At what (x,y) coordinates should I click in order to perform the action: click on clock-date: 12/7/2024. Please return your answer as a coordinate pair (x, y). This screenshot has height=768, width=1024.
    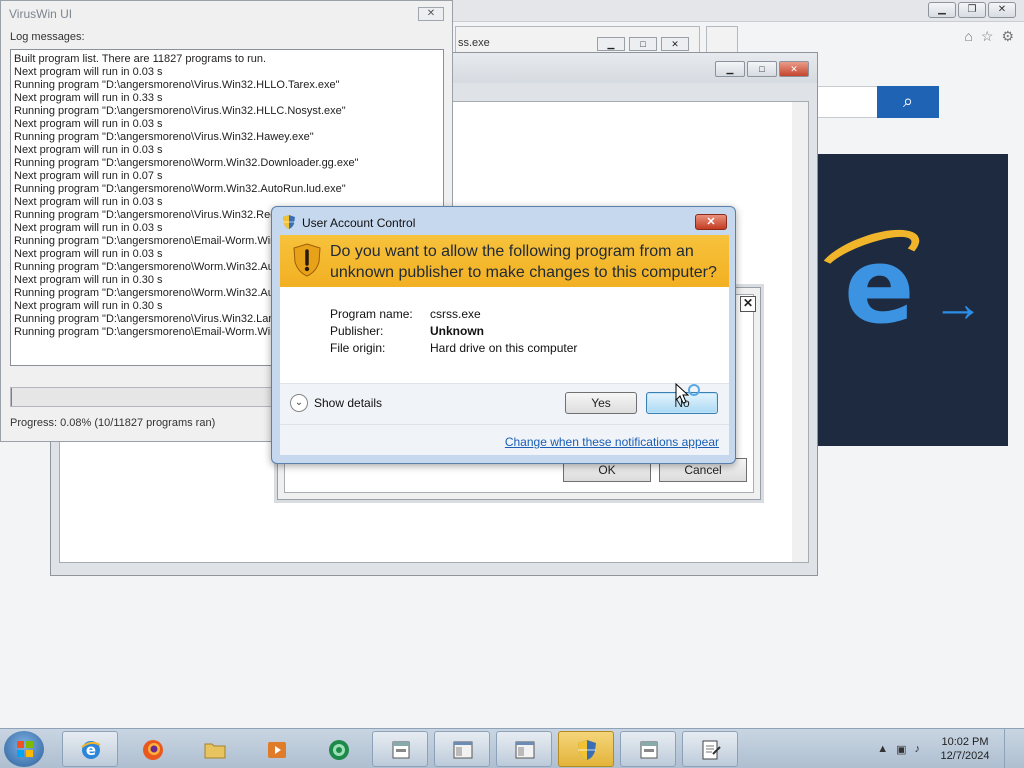
    Looking at the image, I should click on (965, 756).